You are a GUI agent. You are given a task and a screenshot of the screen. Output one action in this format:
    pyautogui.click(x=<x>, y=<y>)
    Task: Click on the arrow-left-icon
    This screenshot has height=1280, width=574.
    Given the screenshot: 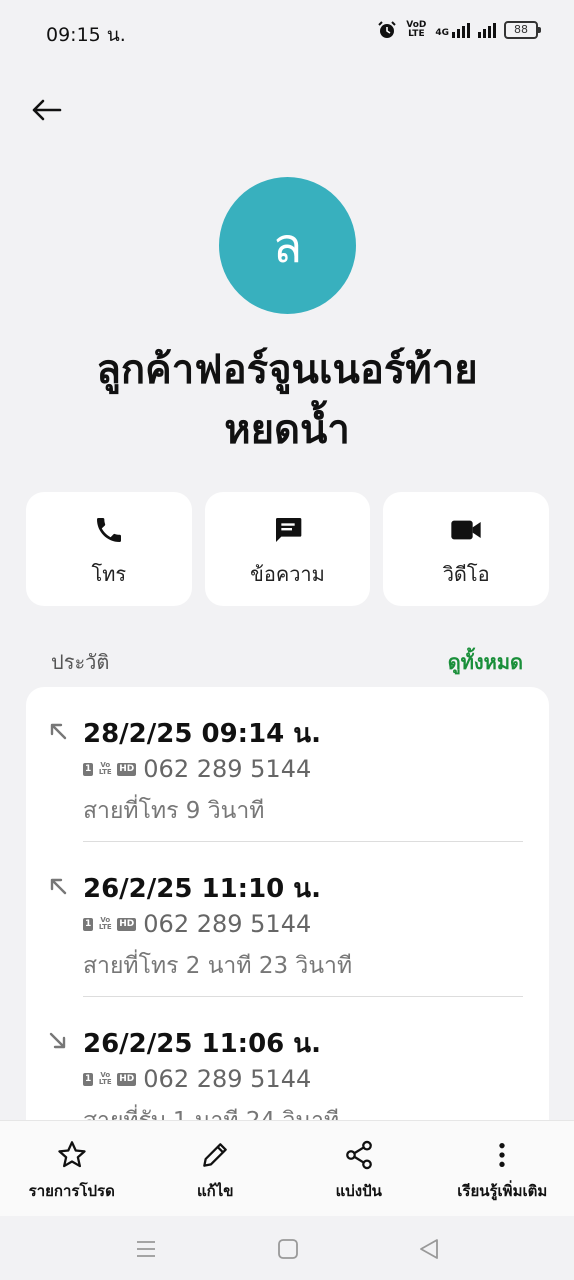 What is the action you would take?
    pyautogui.click(x=47, y=110)
    